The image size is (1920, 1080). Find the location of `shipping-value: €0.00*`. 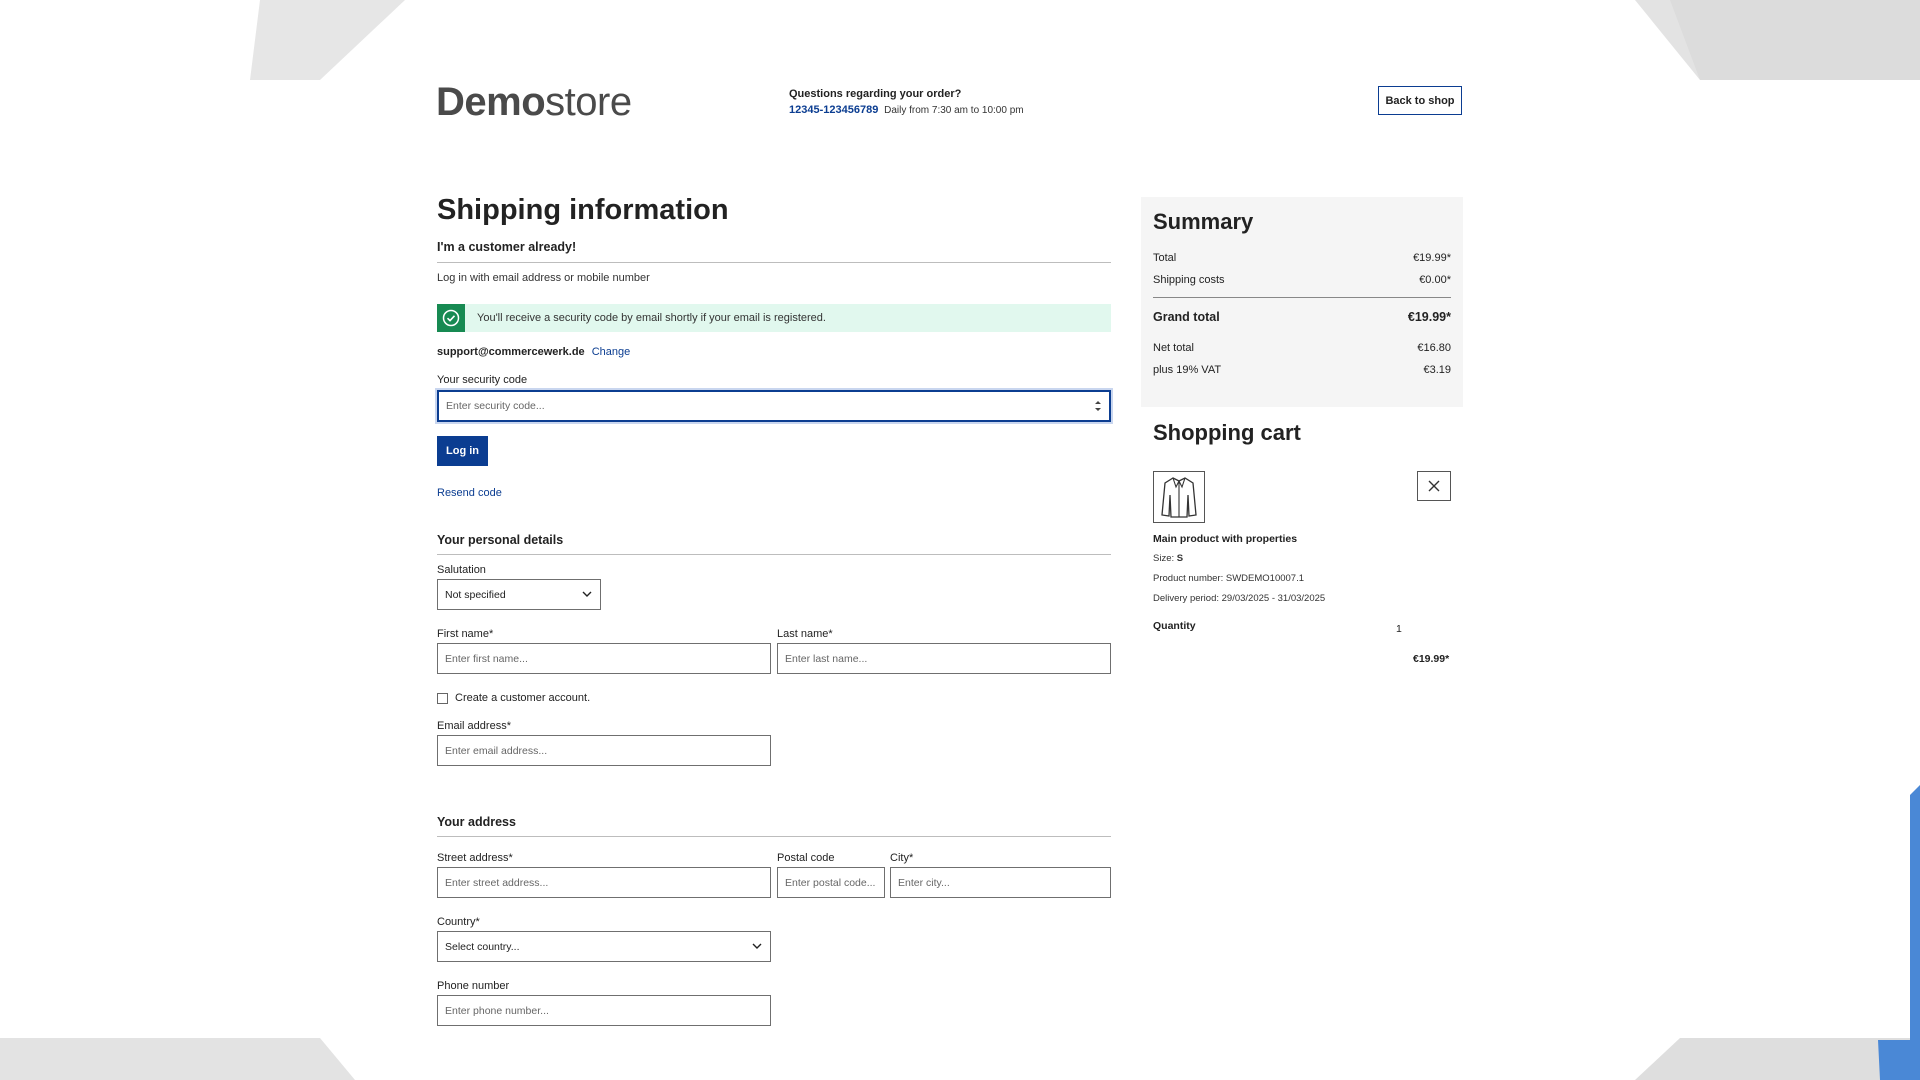

shipping-value: €0.00* is located at coordinates (1435, 280).